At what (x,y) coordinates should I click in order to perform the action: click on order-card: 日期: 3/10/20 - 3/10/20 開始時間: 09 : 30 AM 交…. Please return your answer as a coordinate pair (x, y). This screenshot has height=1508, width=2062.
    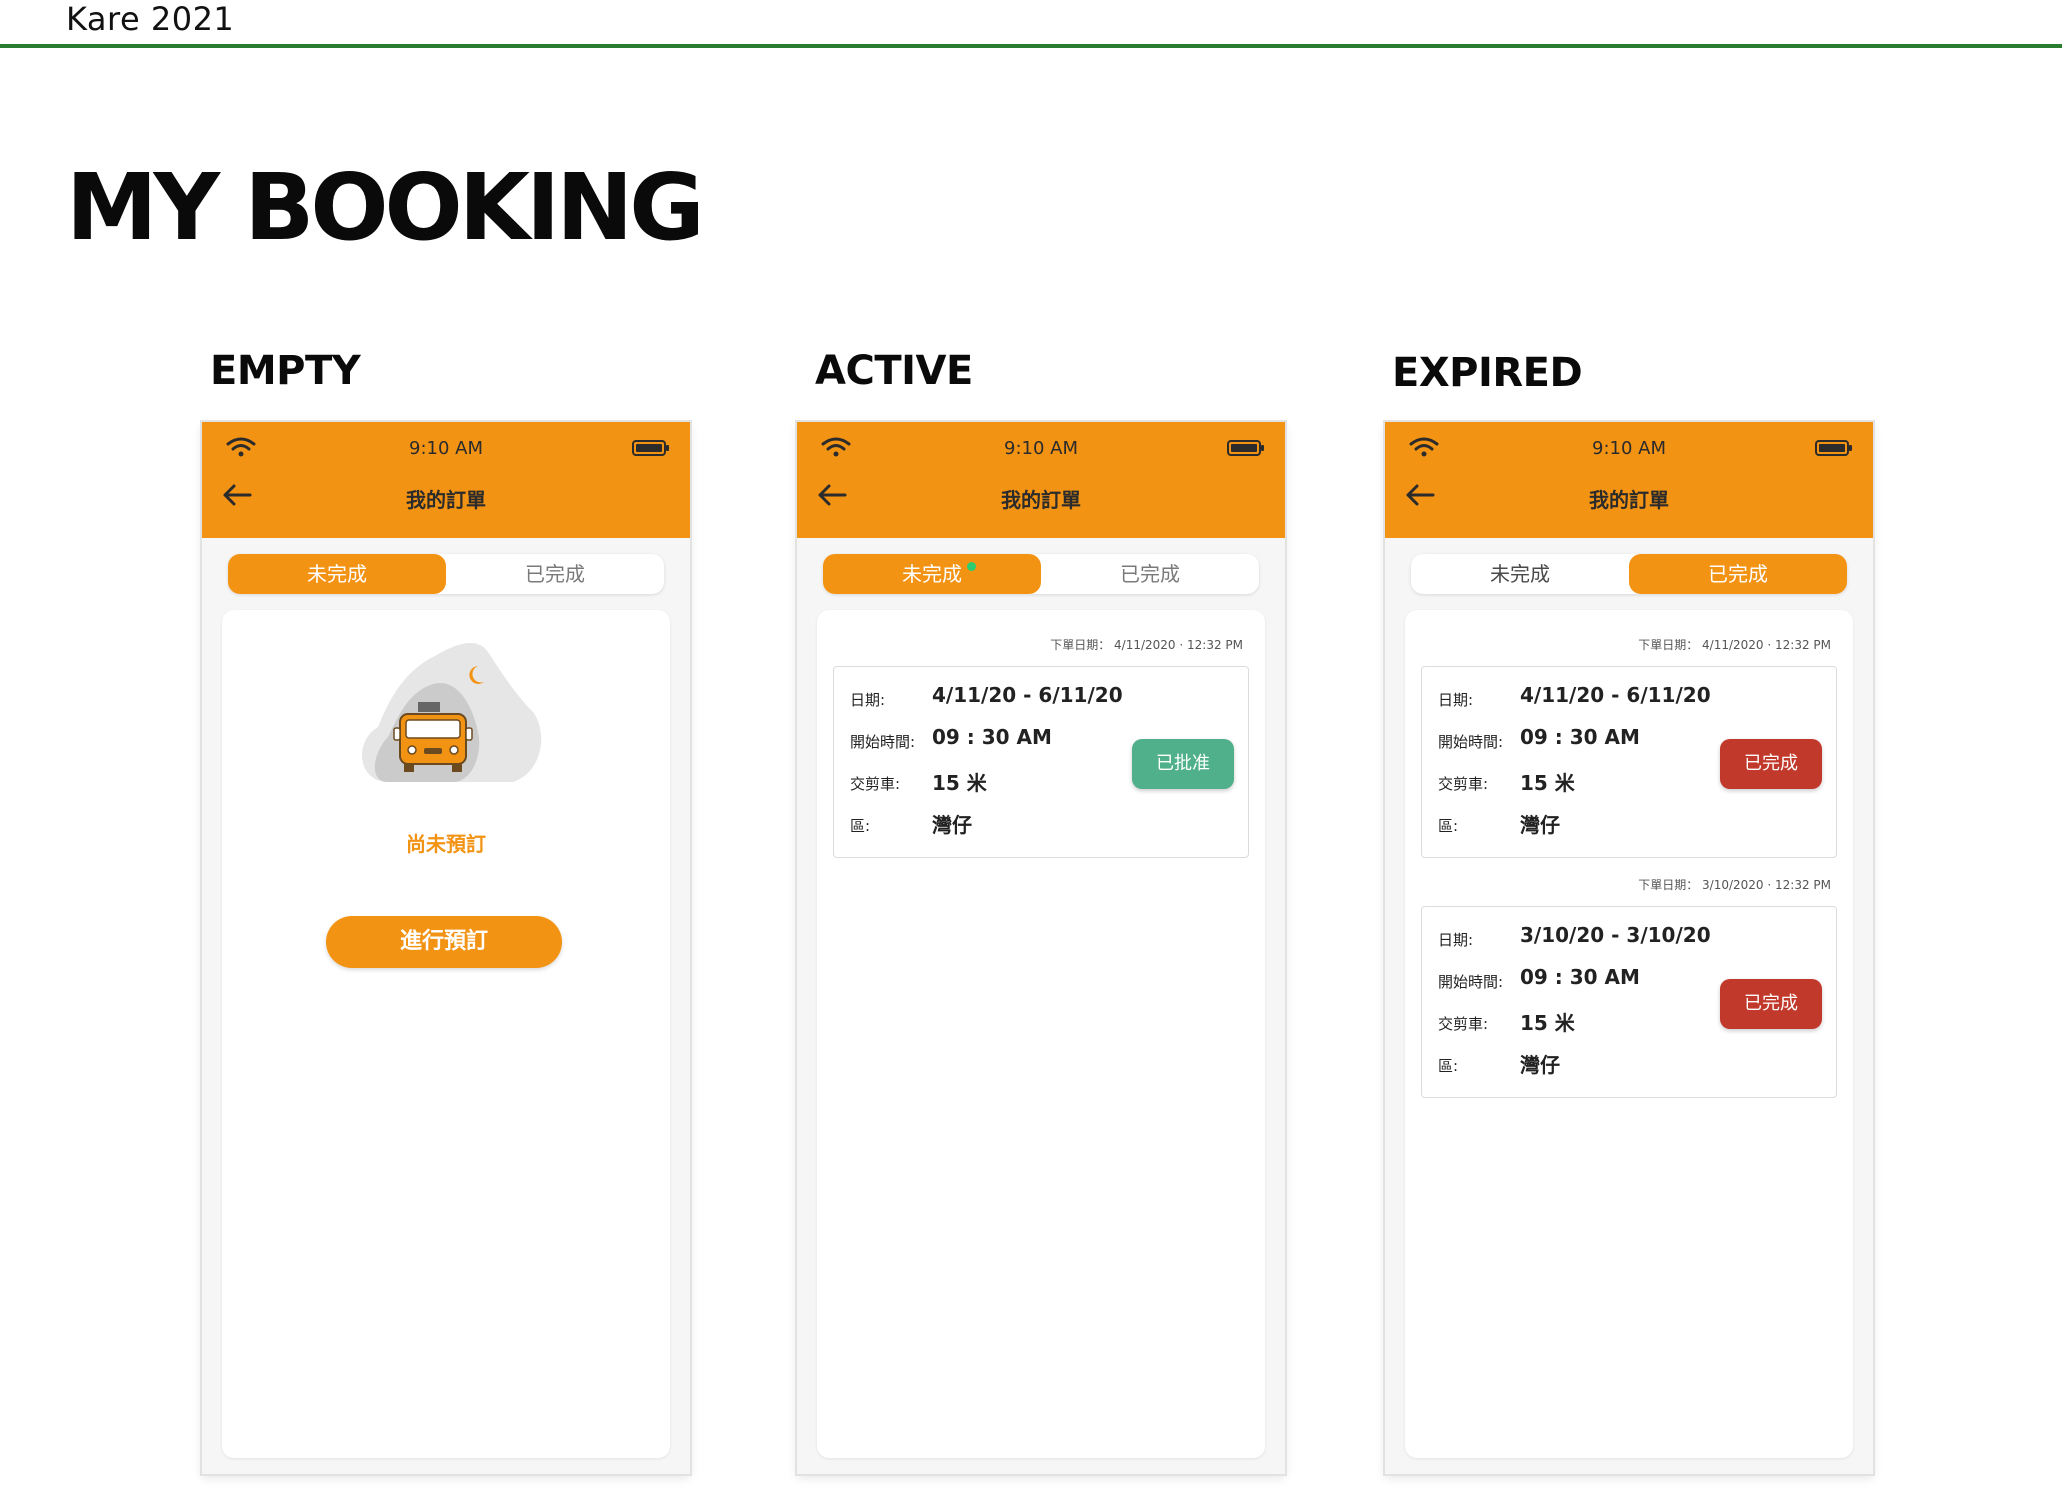
    Looking at the image, I should click on (1629, 1002).